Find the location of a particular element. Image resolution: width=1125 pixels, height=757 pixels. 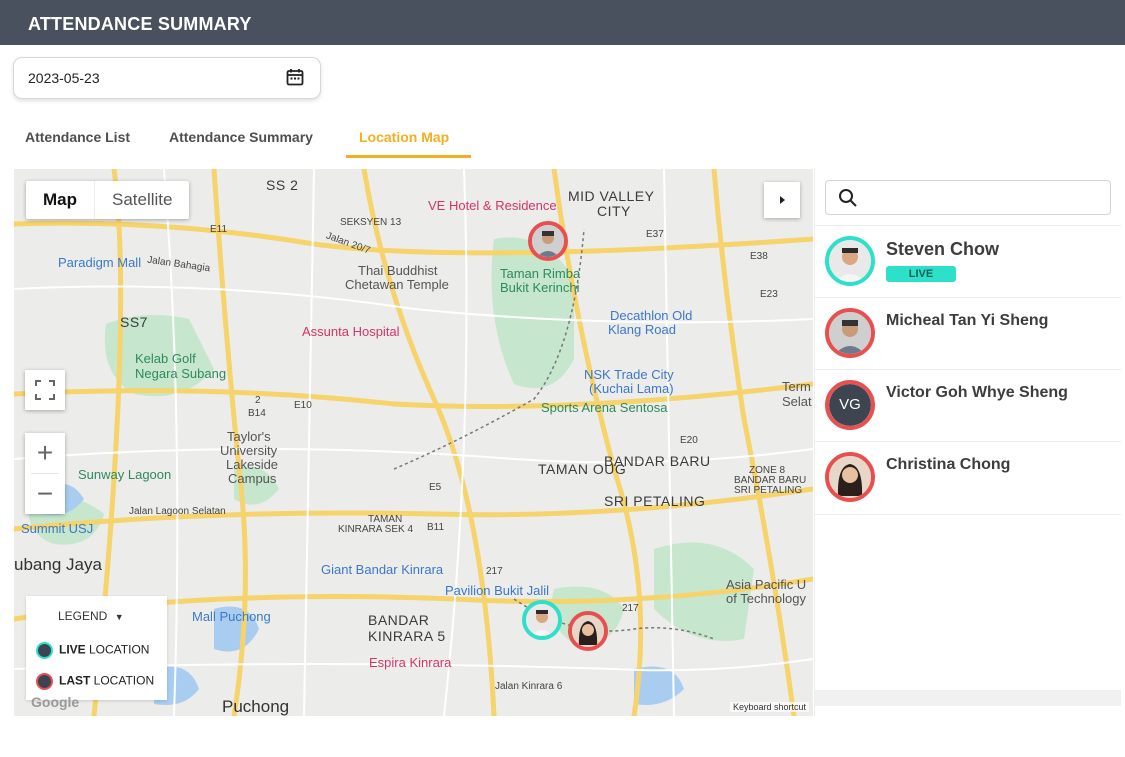

zoom-control: + − is located at coordinates (45, 473).